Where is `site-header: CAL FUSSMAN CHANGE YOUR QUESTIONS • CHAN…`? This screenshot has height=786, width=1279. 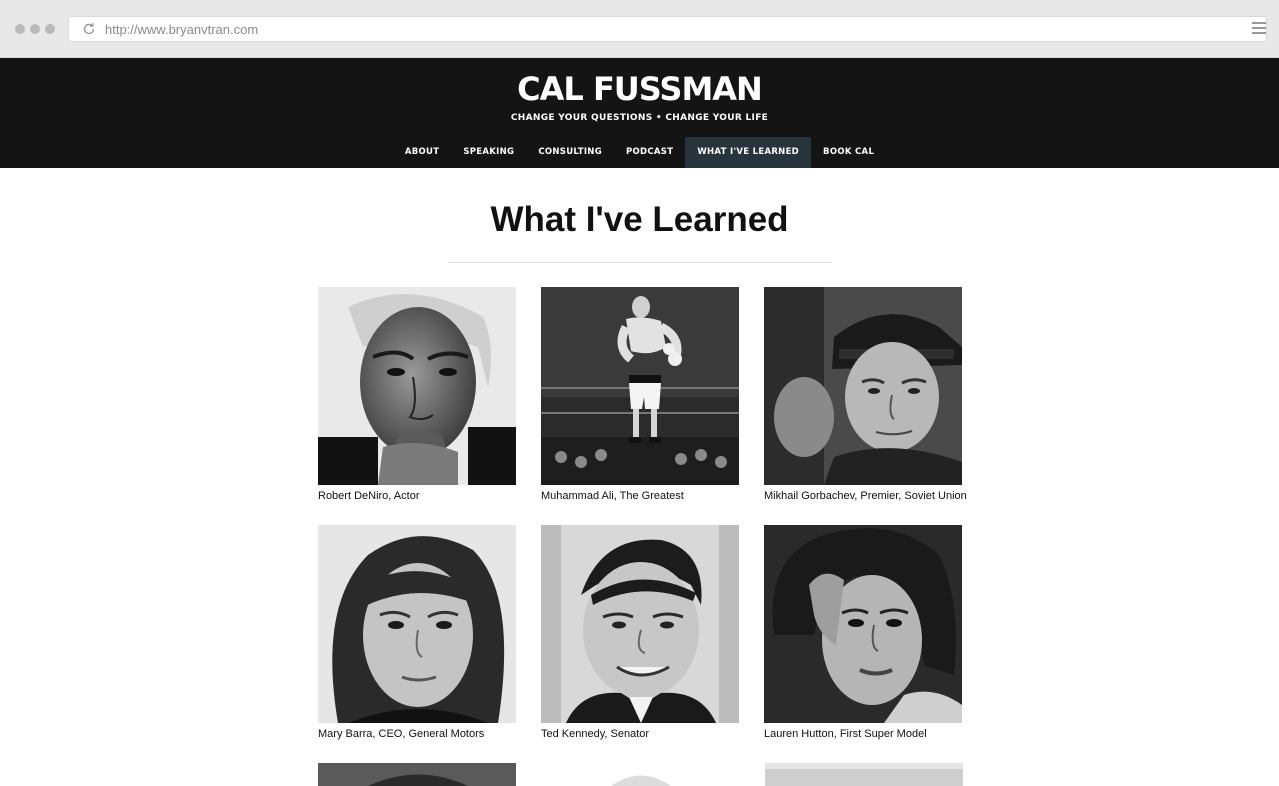 site-header: CAL FUSSMAN CHANGE YOUR QUESTIONS • CHAN… is located at coordinates (639, 113).